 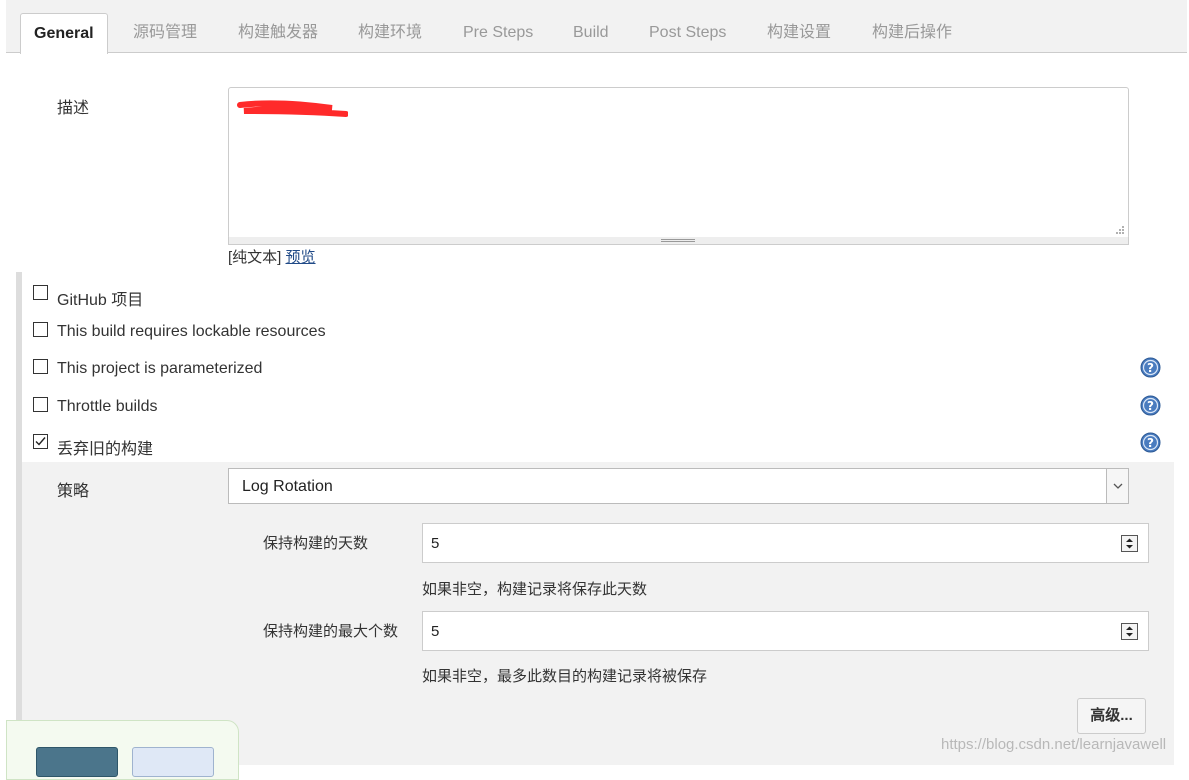 I want to click on tab-general: General, so click(x=64, y=33).